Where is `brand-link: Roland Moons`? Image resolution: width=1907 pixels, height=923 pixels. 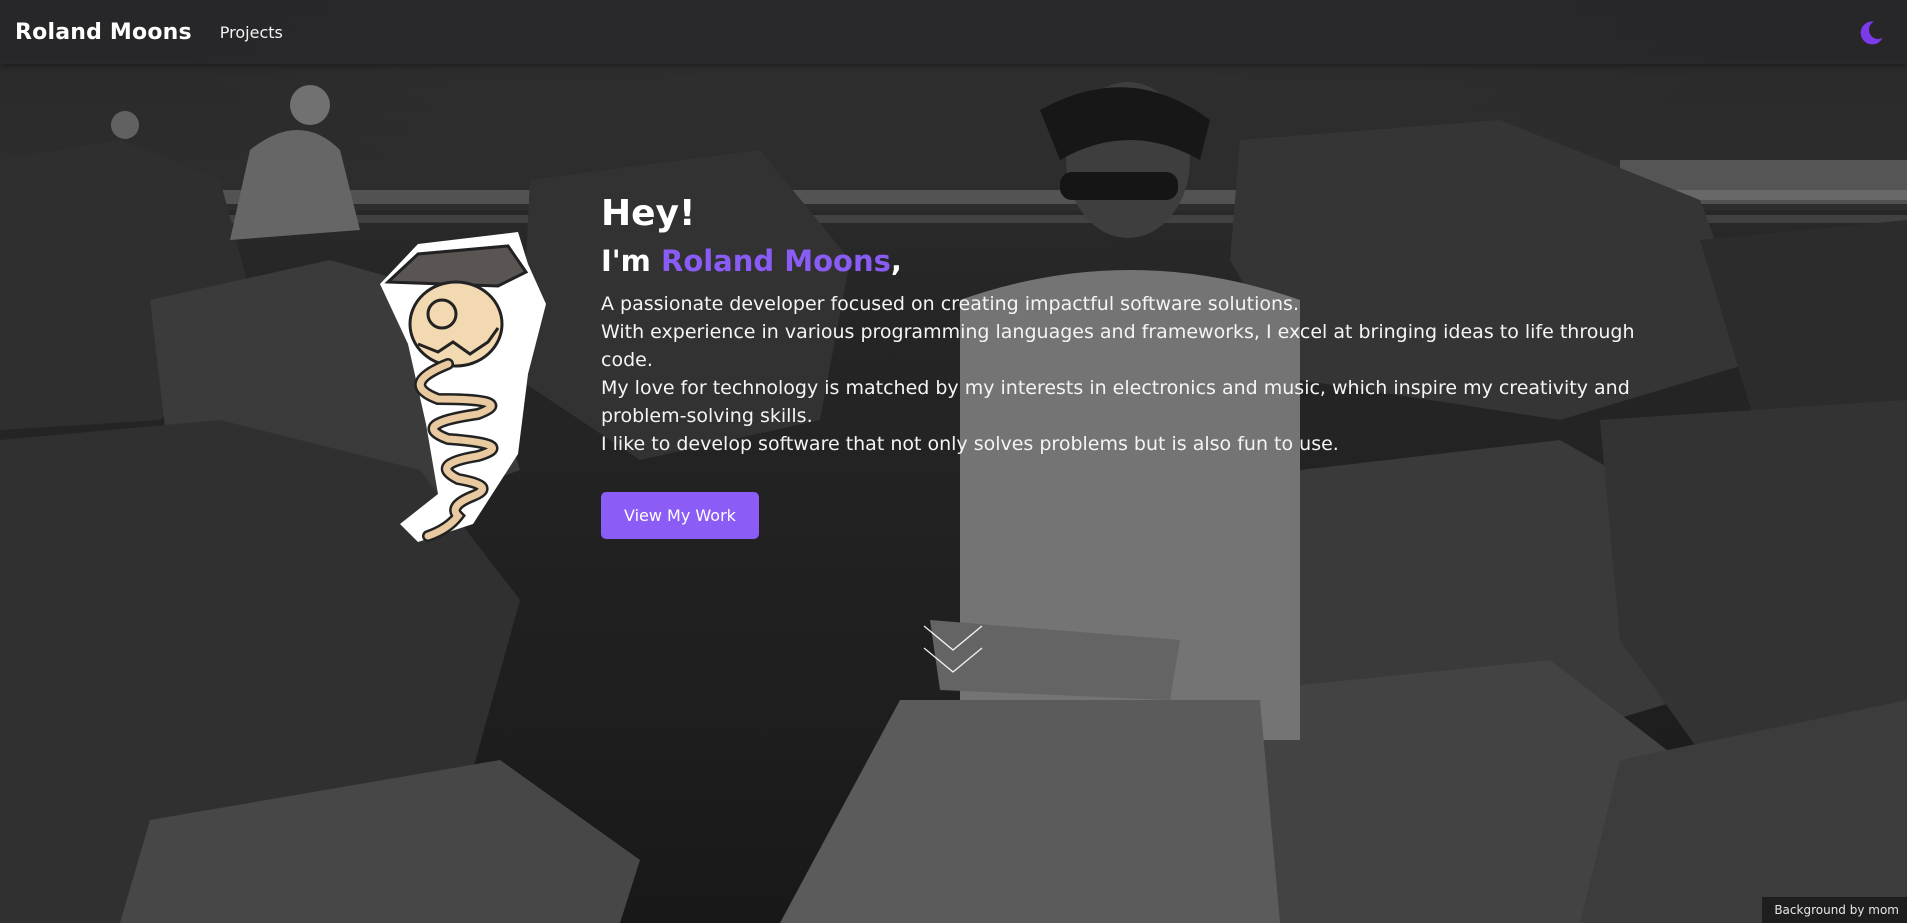
brand-link: Roland Moons is located at coordinates (103, 32).